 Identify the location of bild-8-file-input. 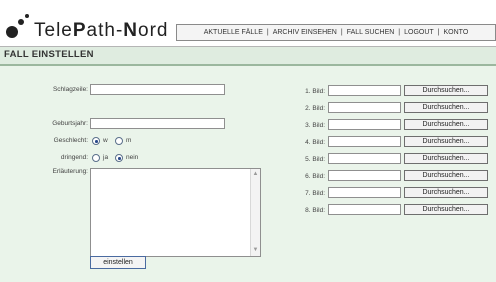
(364, 209).